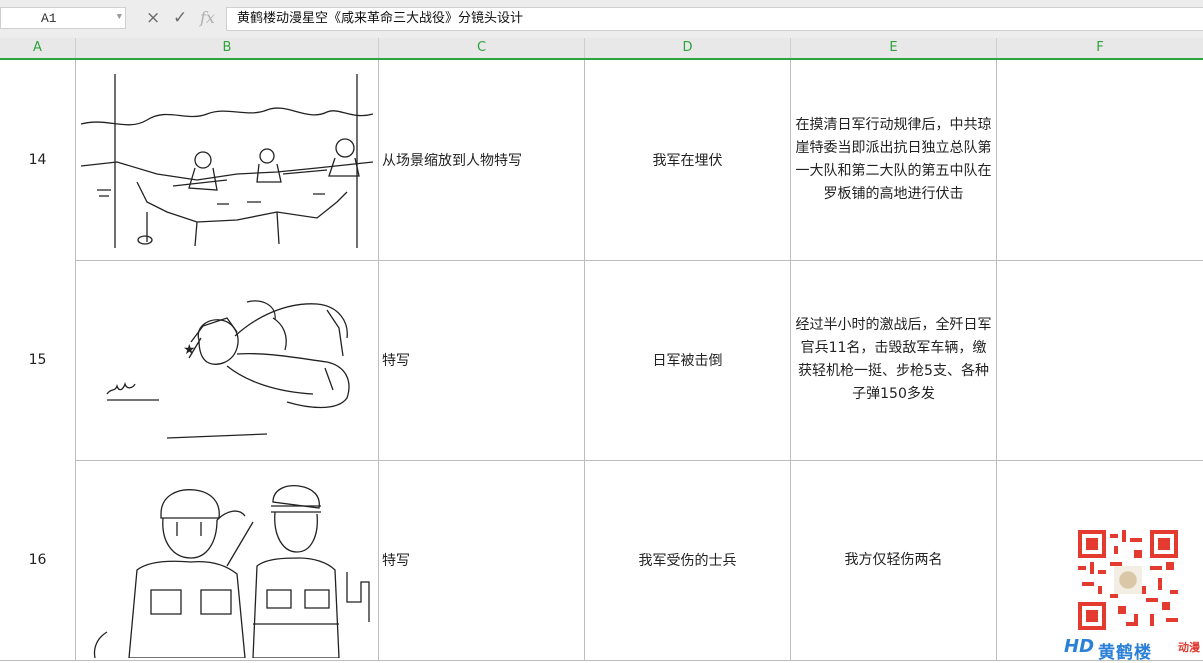 The image size is (1203, 663). What do you see at coordinates (688, 160) in the screenshot?
I see `cell-d-action: 我军在埋伏` at bounding box center [688, 160].